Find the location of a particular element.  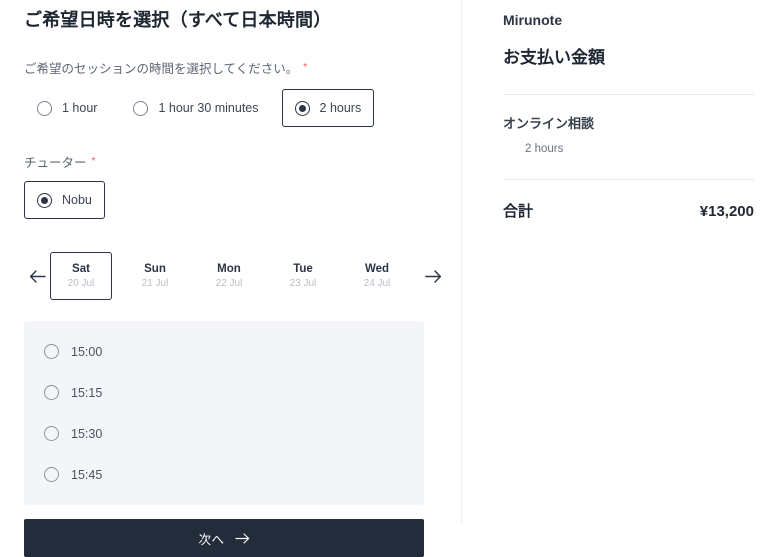

date-day: 23 Jul is located at coordinates (303, 283).